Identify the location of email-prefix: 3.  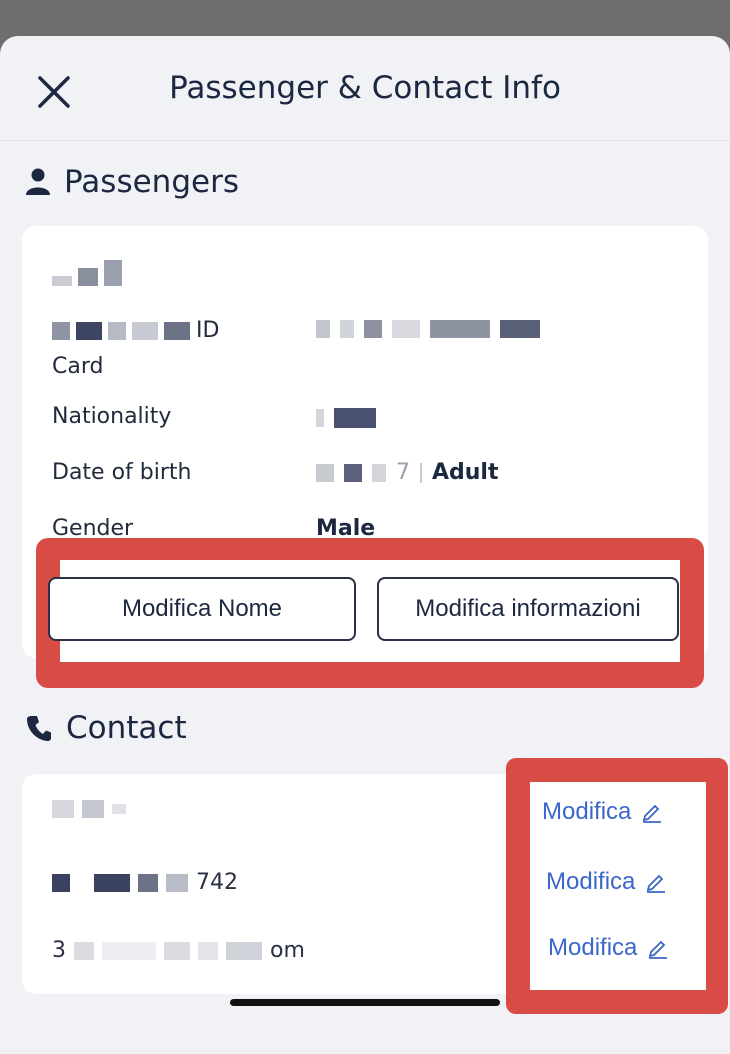
(59, 950).